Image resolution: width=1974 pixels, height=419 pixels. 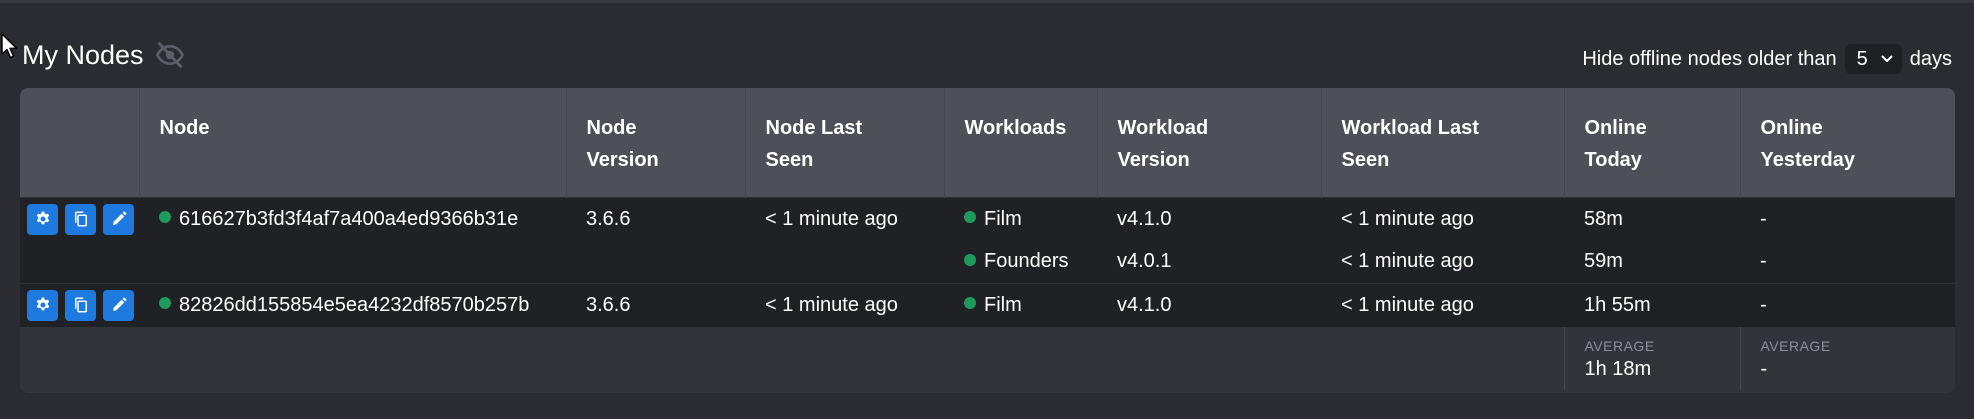 What do you see at coordinates (1209, 142) in the screenshot?
I see `column-header-workload-version: Workload Version` at bounding box center [1209, 142].